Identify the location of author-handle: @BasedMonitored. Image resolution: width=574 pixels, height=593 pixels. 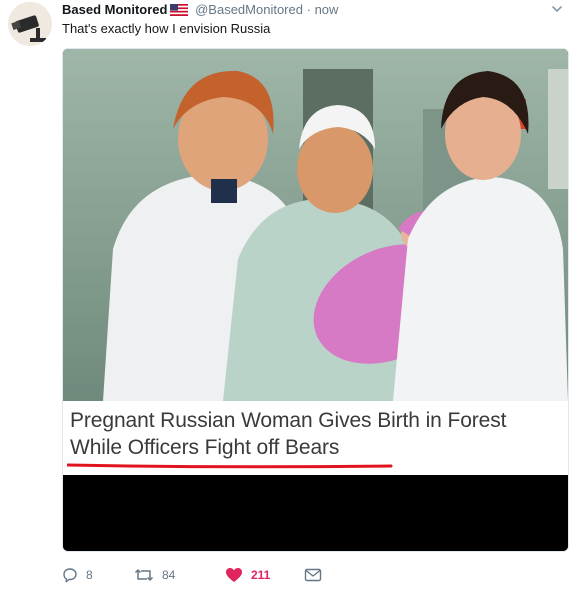
(249, 9).